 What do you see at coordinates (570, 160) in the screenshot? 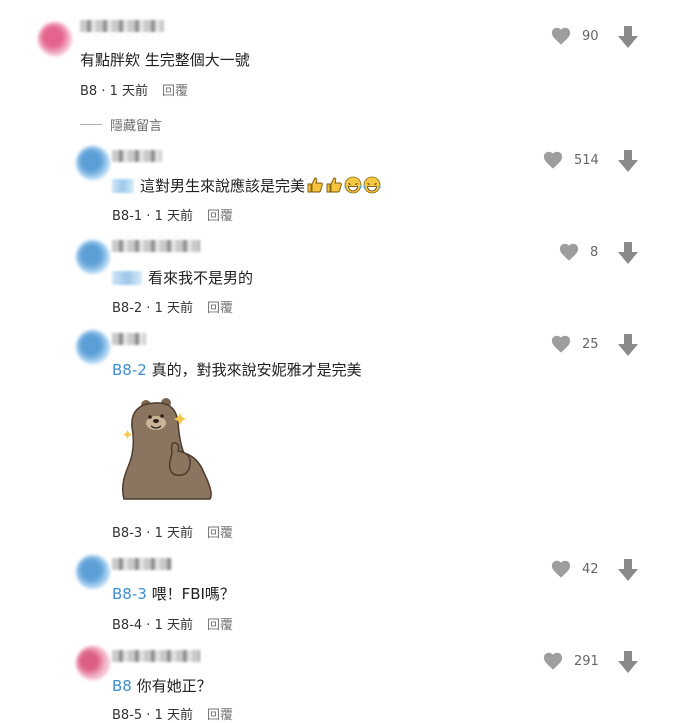
I see `like-button: 514` at bounding box center [570, 160].